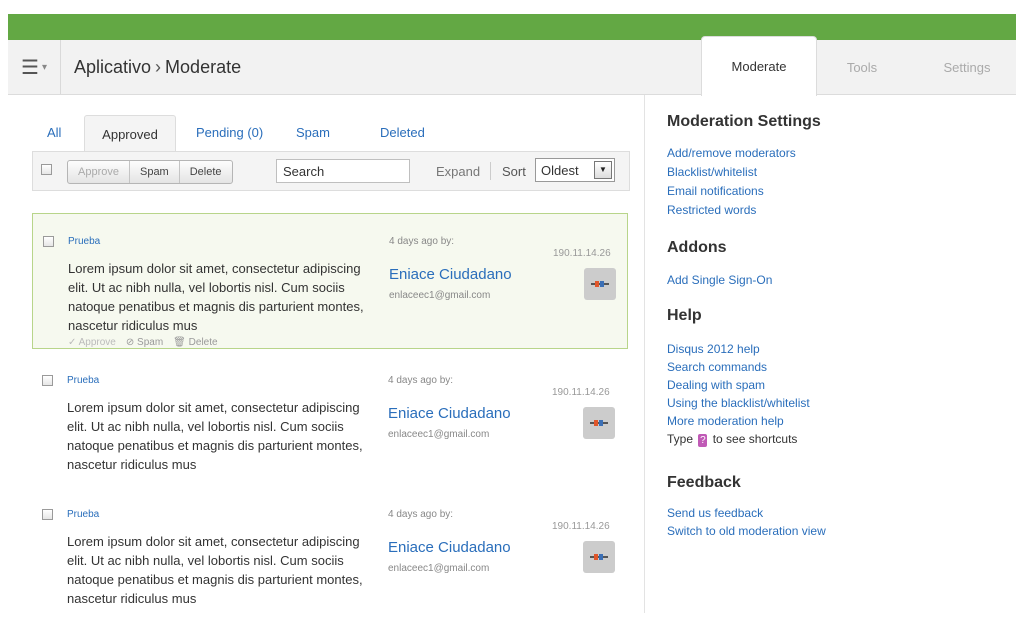 The height and width of the screenshot is (623, 1016). I want to click on link-search-commands: Search commands, so click(717, 367).